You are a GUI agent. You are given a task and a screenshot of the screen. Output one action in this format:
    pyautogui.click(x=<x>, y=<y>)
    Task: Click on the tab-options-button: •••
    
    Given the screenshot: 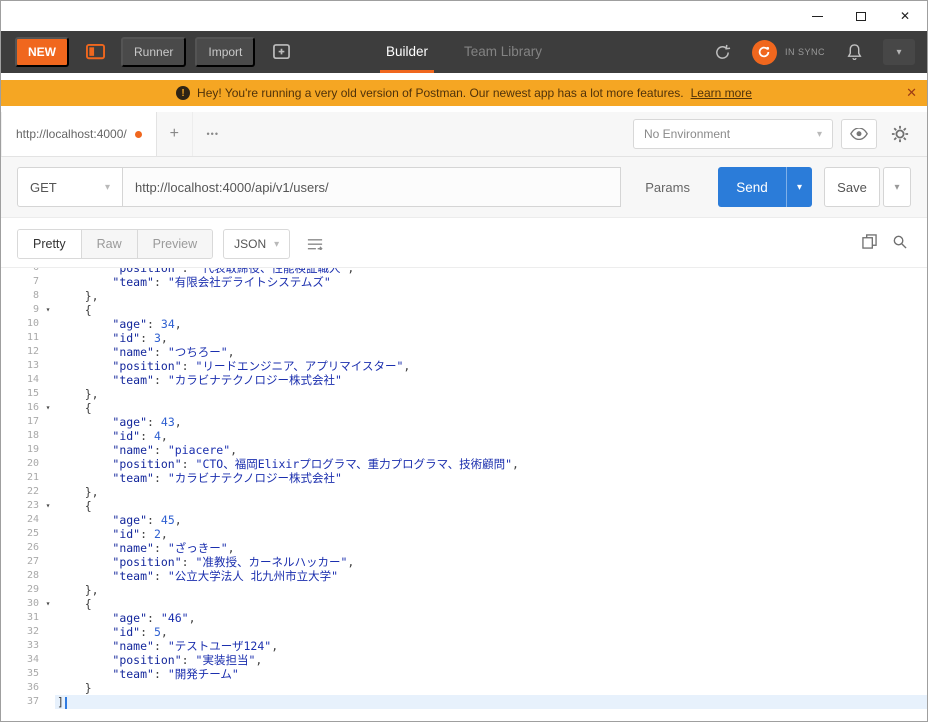 What is the action you would take?
    pyautogui.click(x=213, y=134)
    